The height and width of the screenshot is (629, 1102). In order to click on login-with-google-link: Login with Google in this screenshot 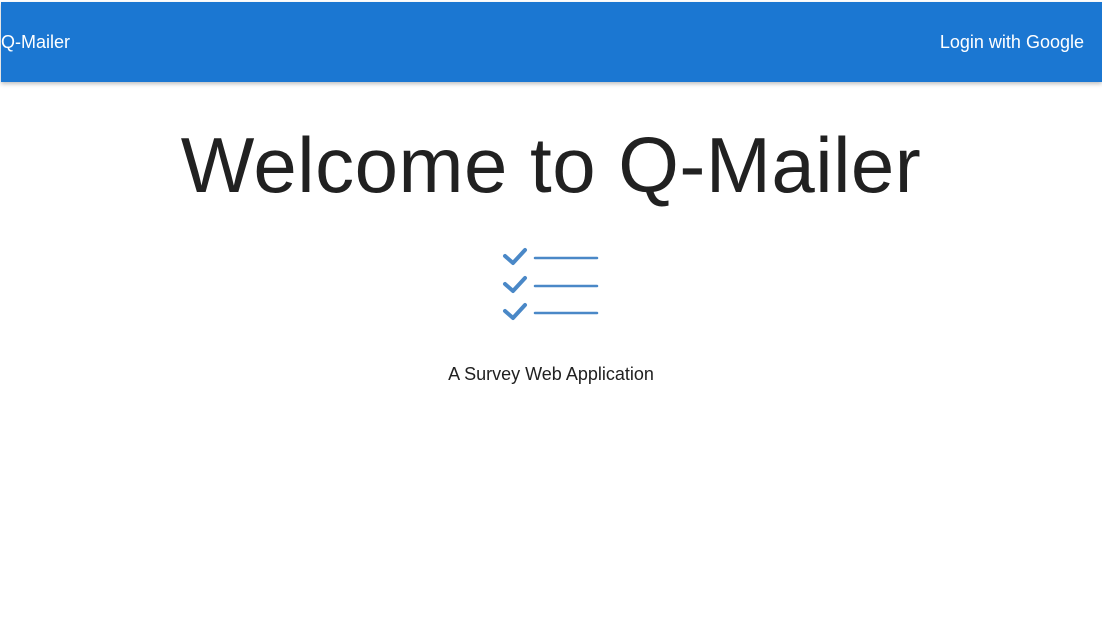, I will do `click(1021, 42)`.